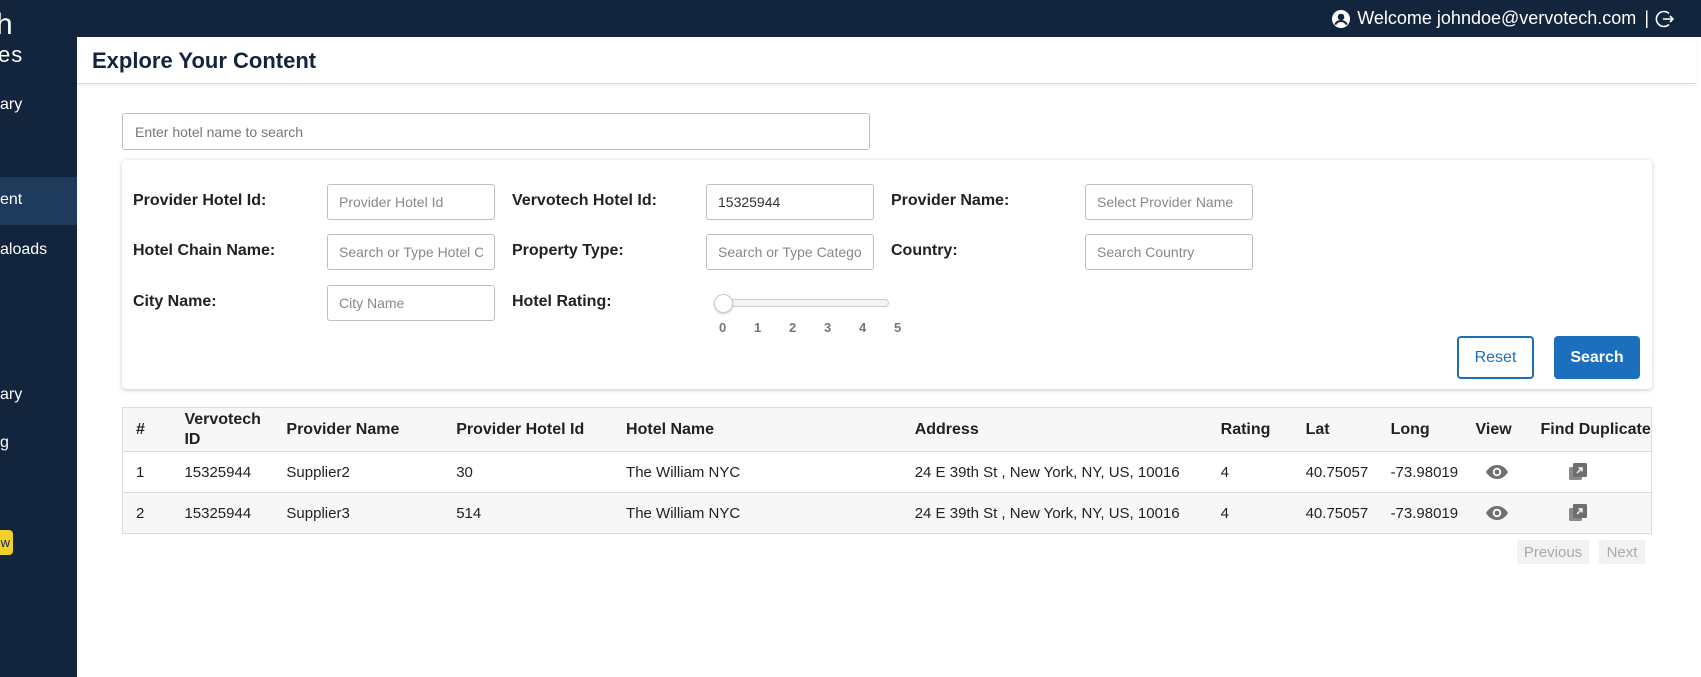 The image size is (1701, 677). Describe the element at coordinates (411, 202) in the screenshot. I see `provider-hotel-id-input` at that location.